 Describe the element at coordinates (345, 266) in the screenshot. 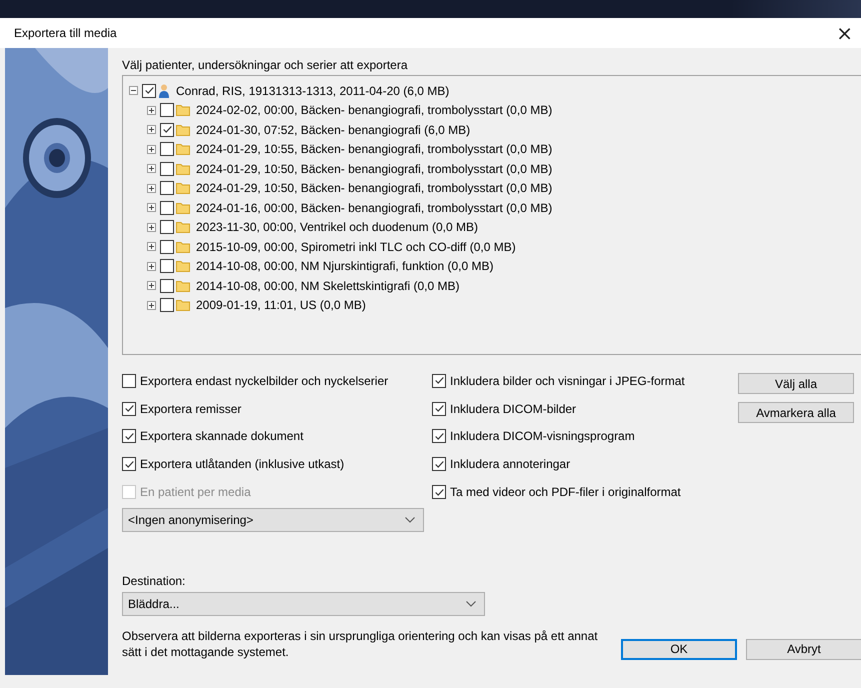

I see `tree-item-label: 2014-10-08, 00:00, NM Njurskintigrafi, funktion (0,0 MB)` at that location.